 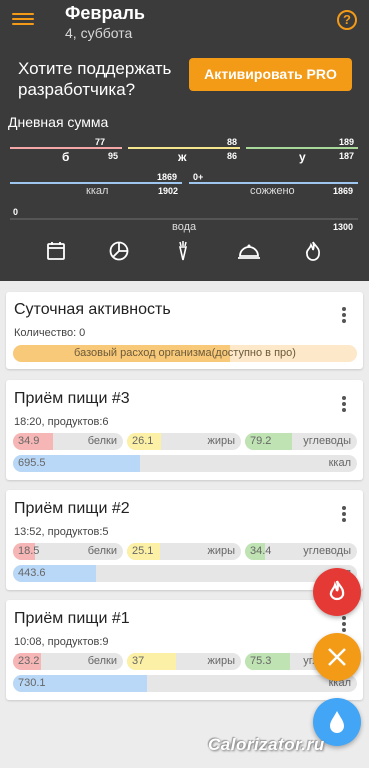 What do you see at coordinates (270, 74) in the screenshot?
I see `activate-pro-button: Активировать PRO` at bounding box center [270, 74].